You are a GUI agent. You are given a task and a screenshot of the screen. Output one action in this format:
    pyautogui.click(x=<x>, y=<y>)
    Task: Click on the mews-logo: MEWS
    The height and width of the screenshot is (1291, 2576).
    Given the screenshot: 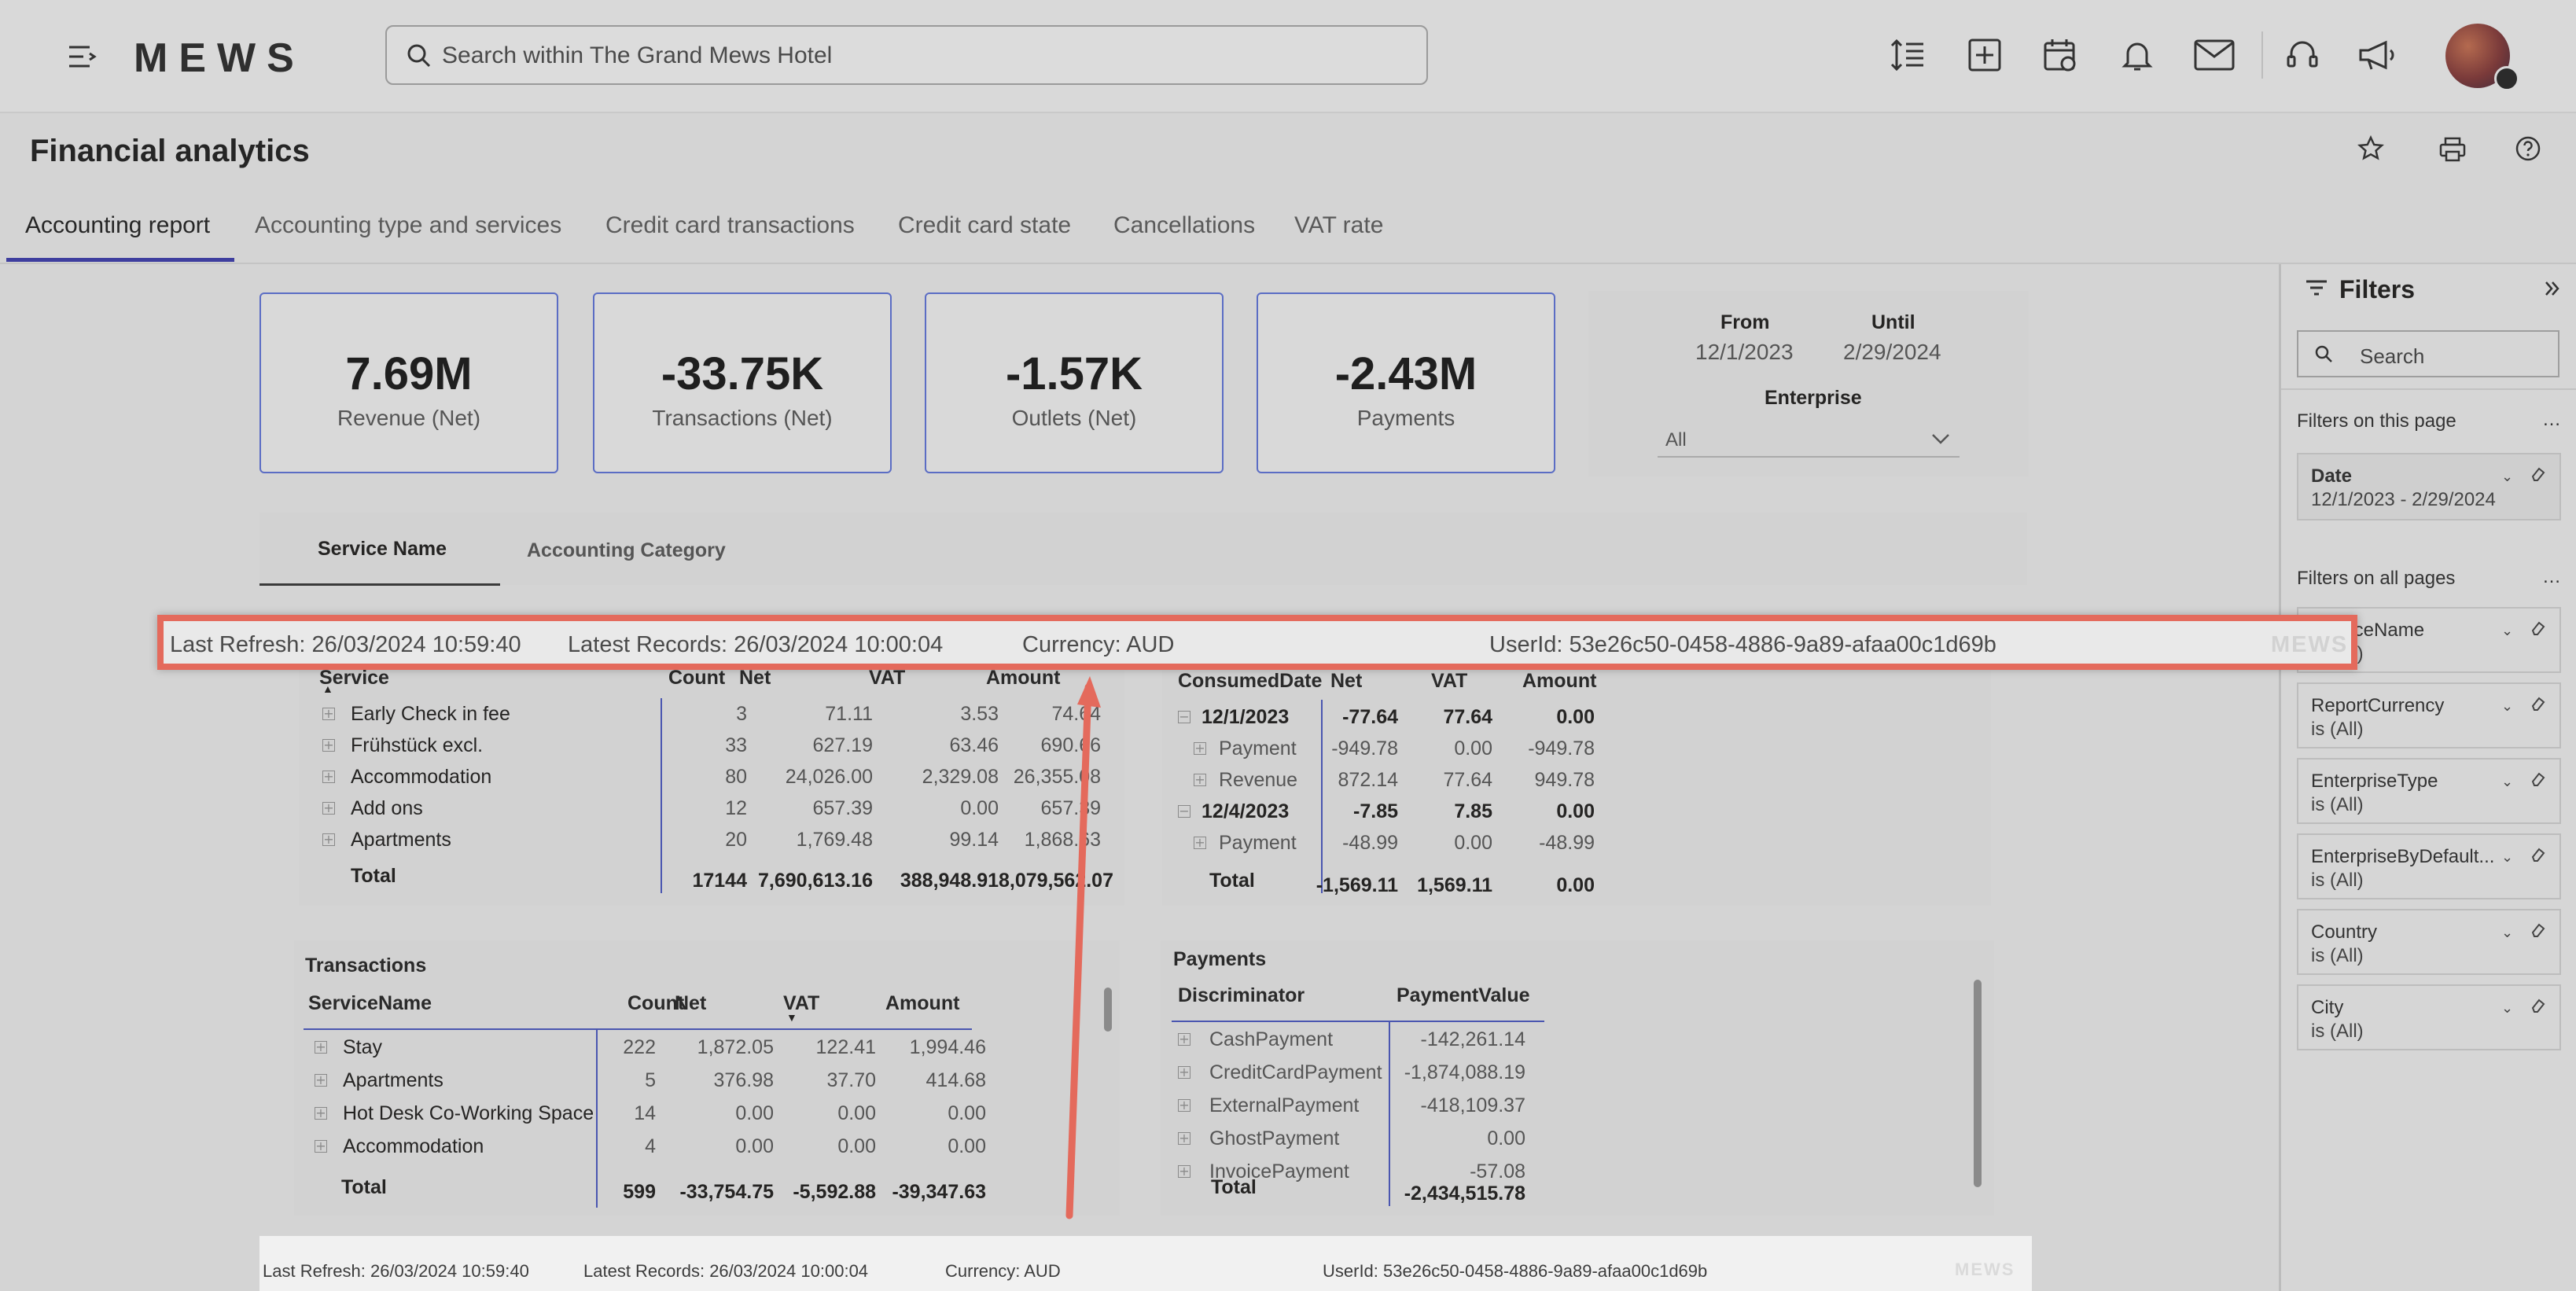 What is the action you would take?
    pyautogui.click(x=220, y=59)
    